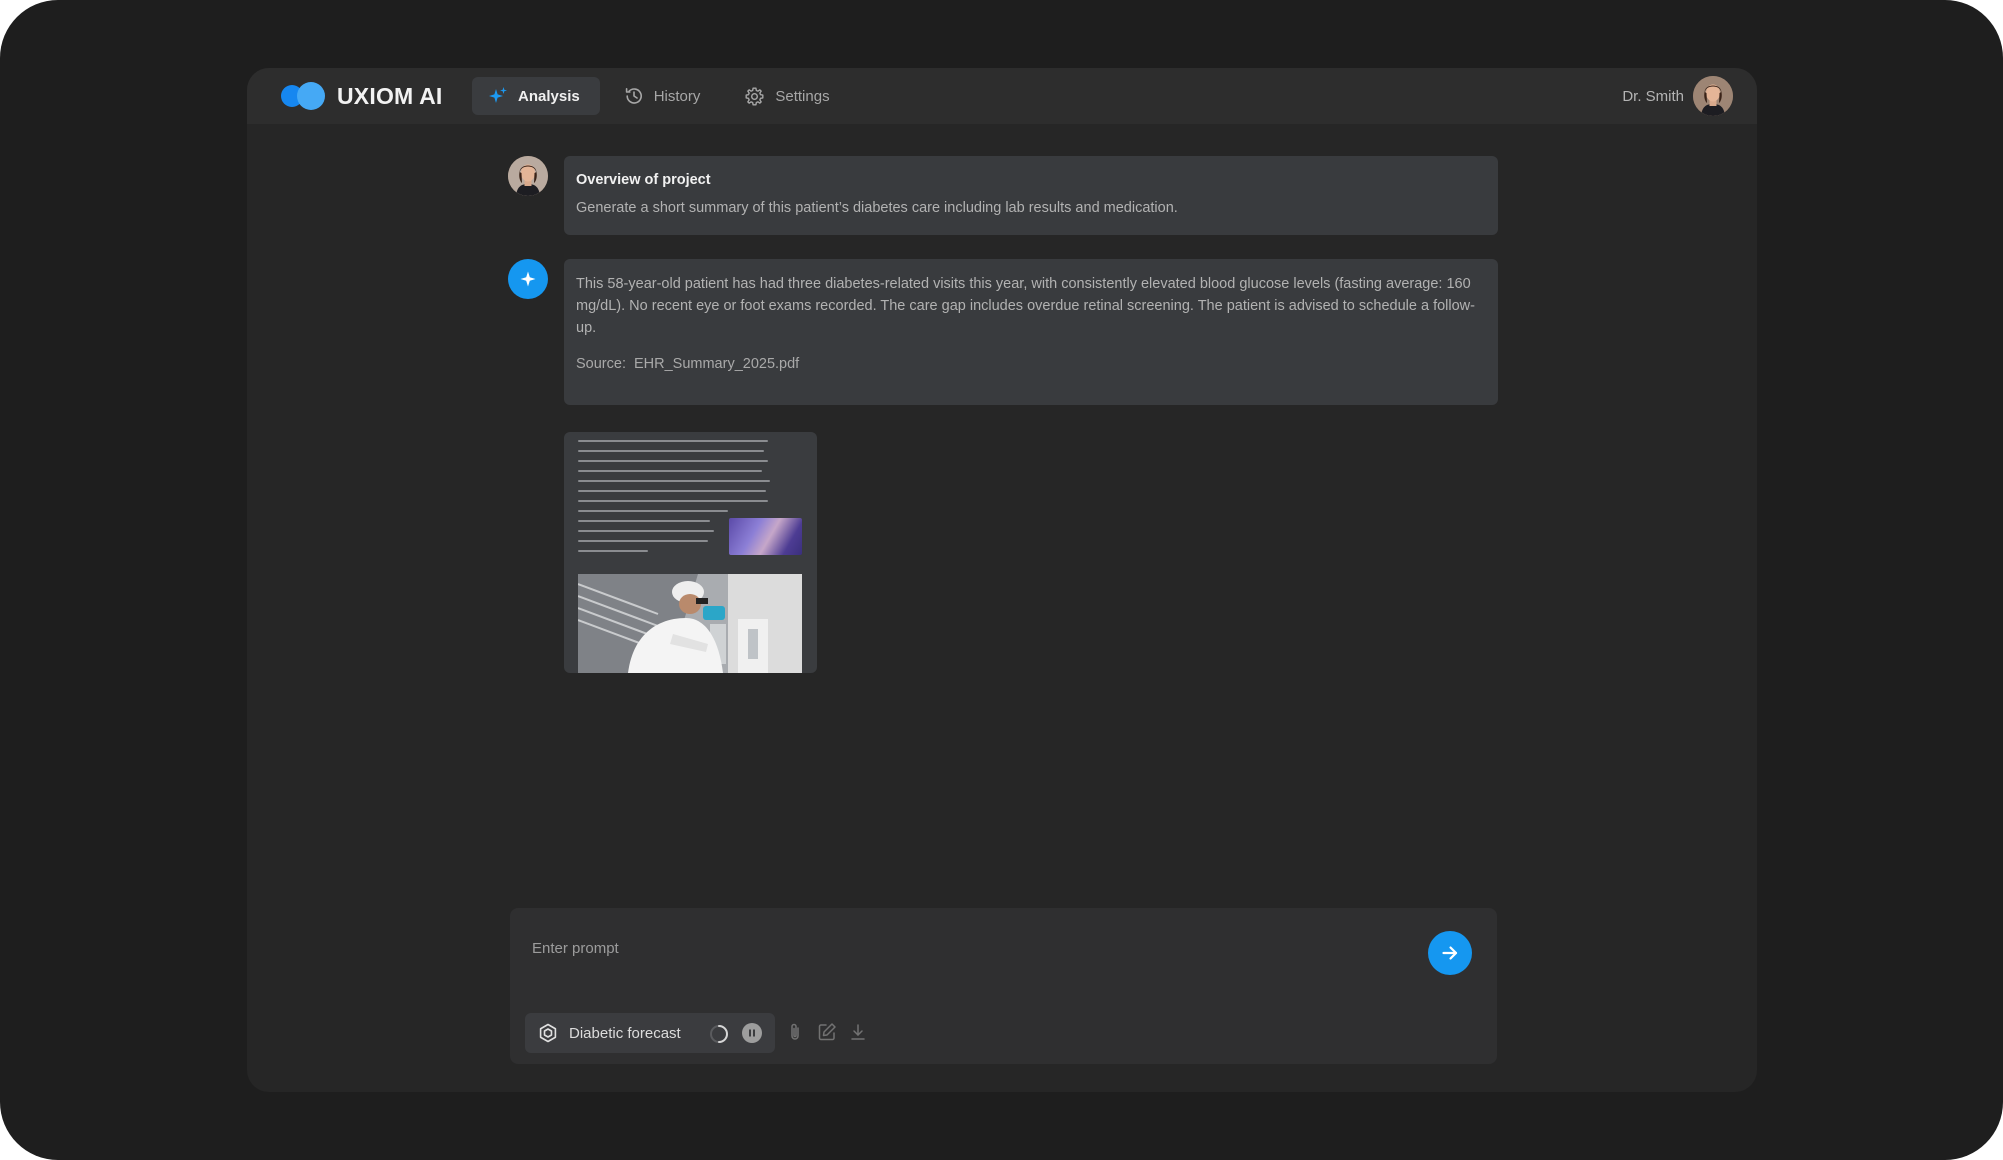 This screenshot has height=1160, width=2003. What do you see at coordinates (633, 96) in the screenshot?
I see `history-icon` at bounding box center [633, 96].